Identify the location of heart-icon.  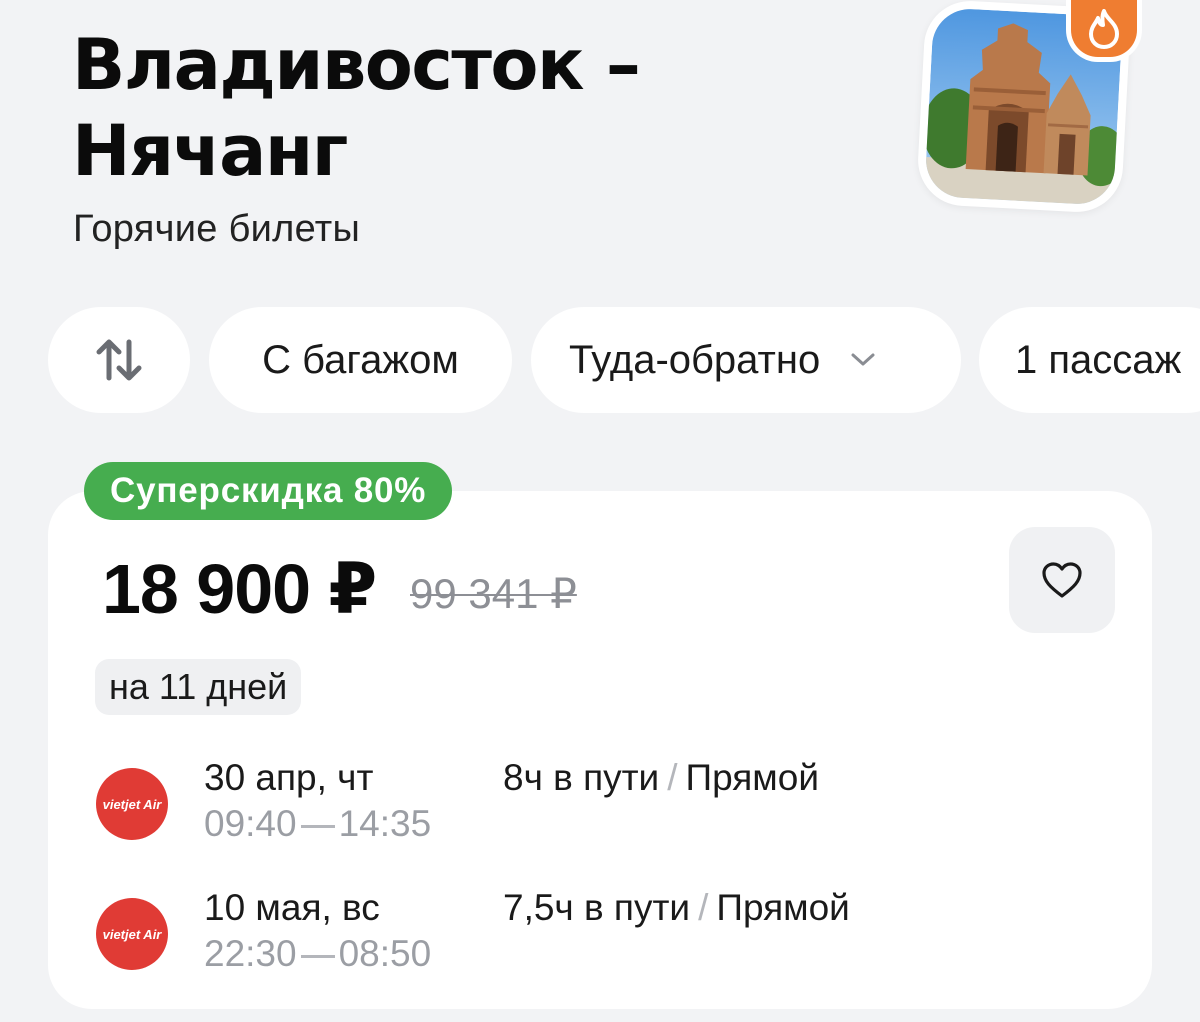
(1062, 580).